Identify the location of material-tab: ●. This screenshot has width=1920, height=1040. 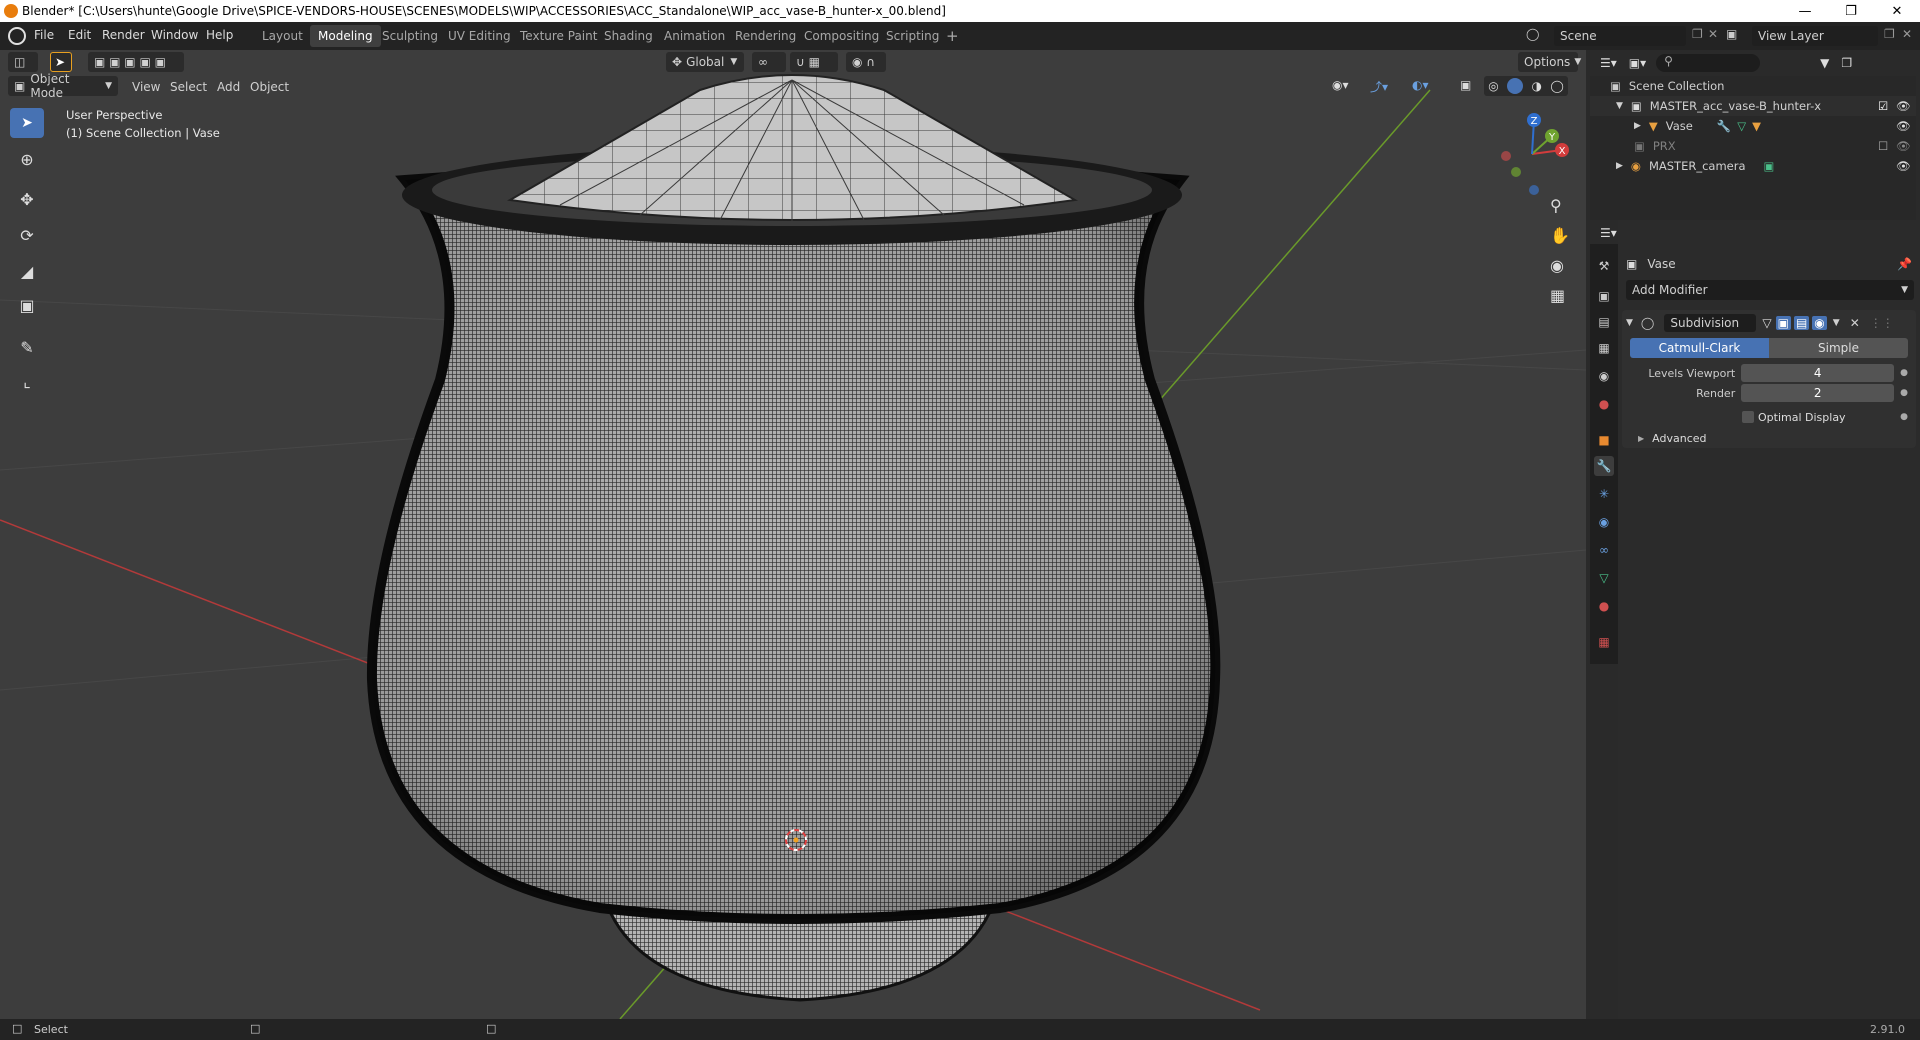
(1604, 606).